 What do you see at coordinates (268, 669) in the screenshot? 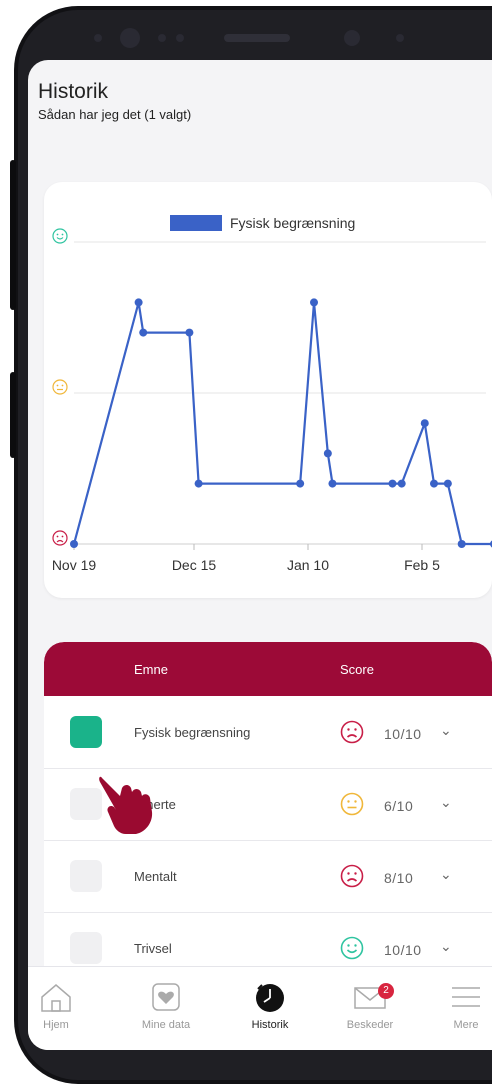
I see `table-header: Emne Score` at bounding box center [268, 669].